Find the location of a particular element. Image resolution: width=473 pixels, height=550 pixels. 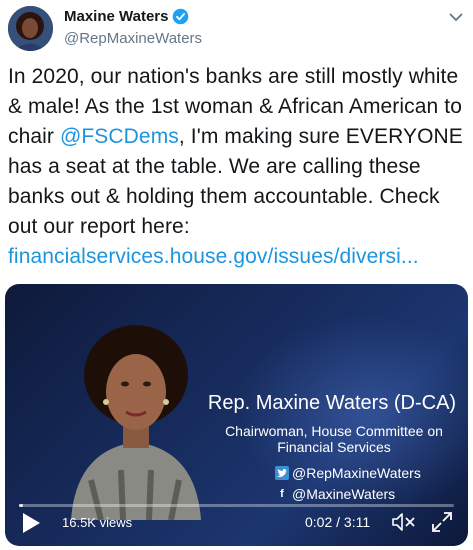

author-handle: @RepMaxineWaters is located at coordinates (133, 38).